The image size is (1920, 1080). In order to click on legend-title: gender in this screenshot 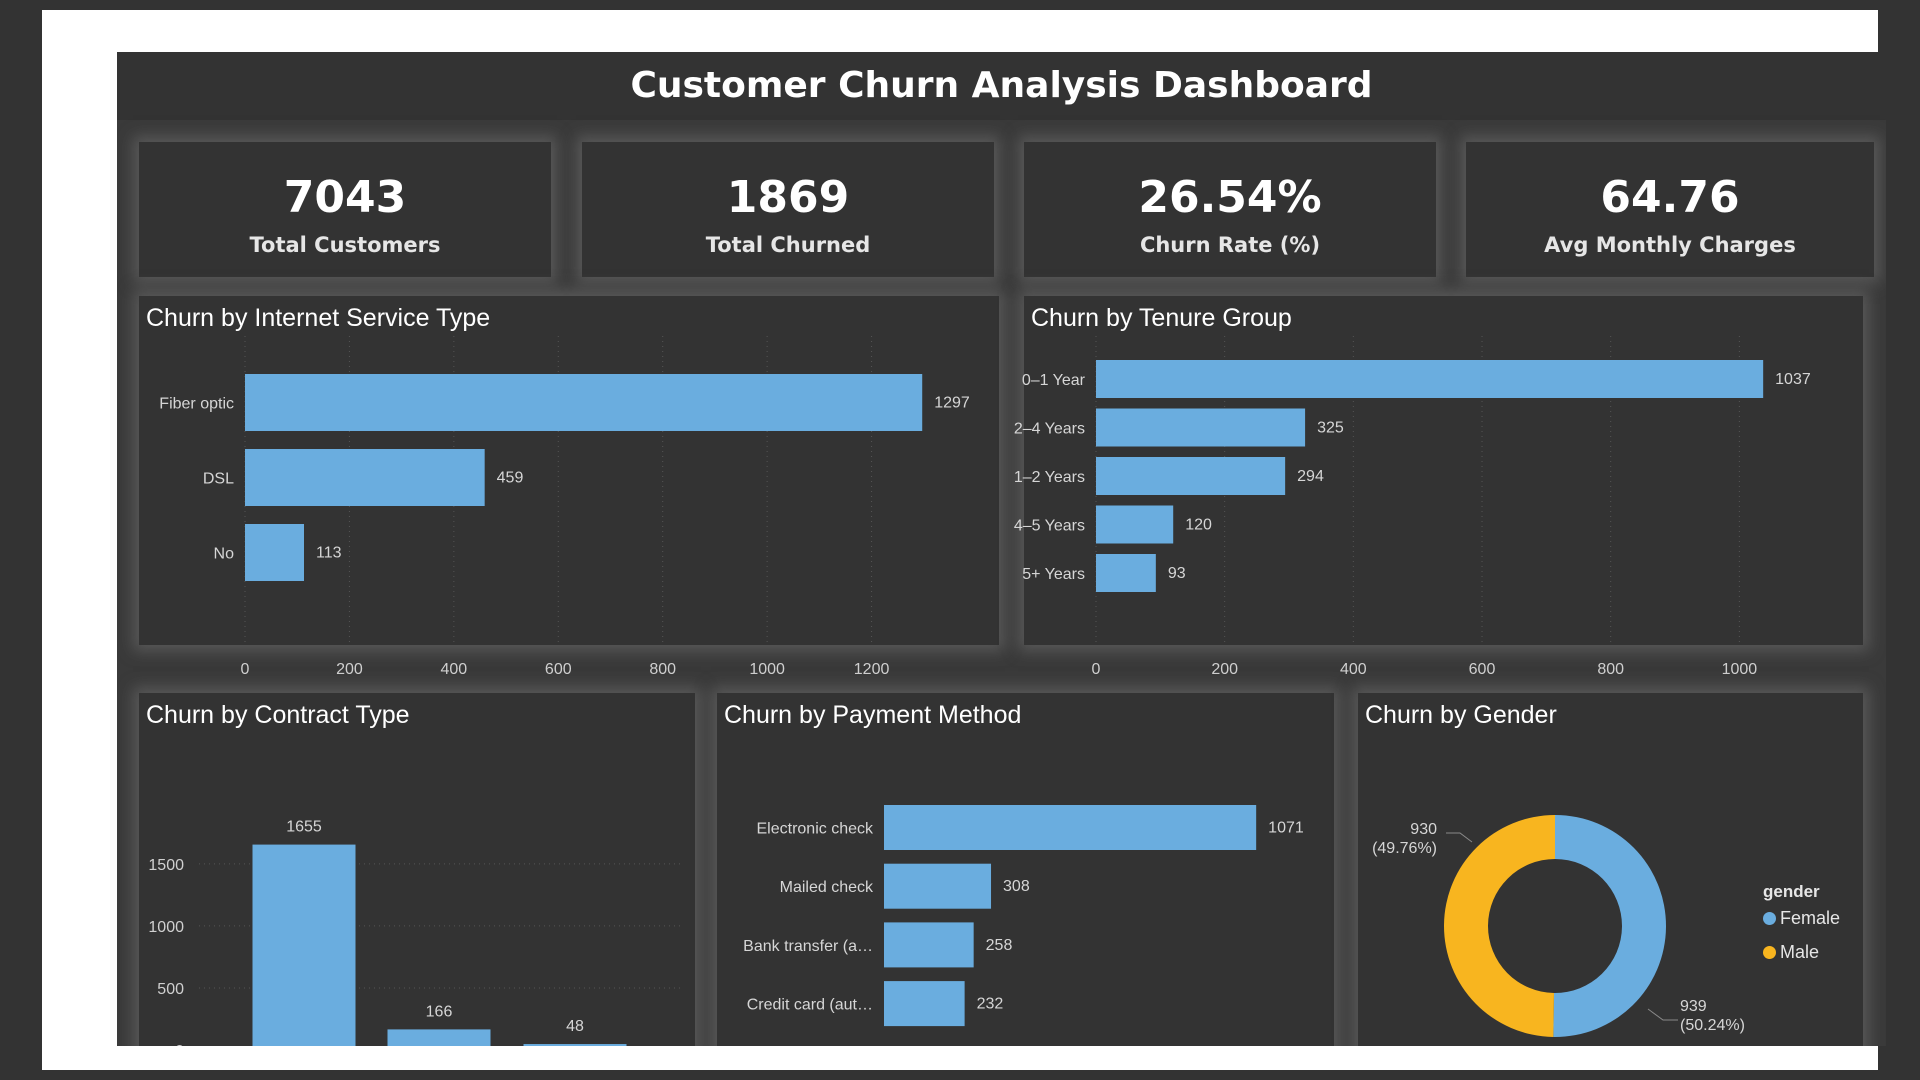, I will do `click(1791, 891)`.